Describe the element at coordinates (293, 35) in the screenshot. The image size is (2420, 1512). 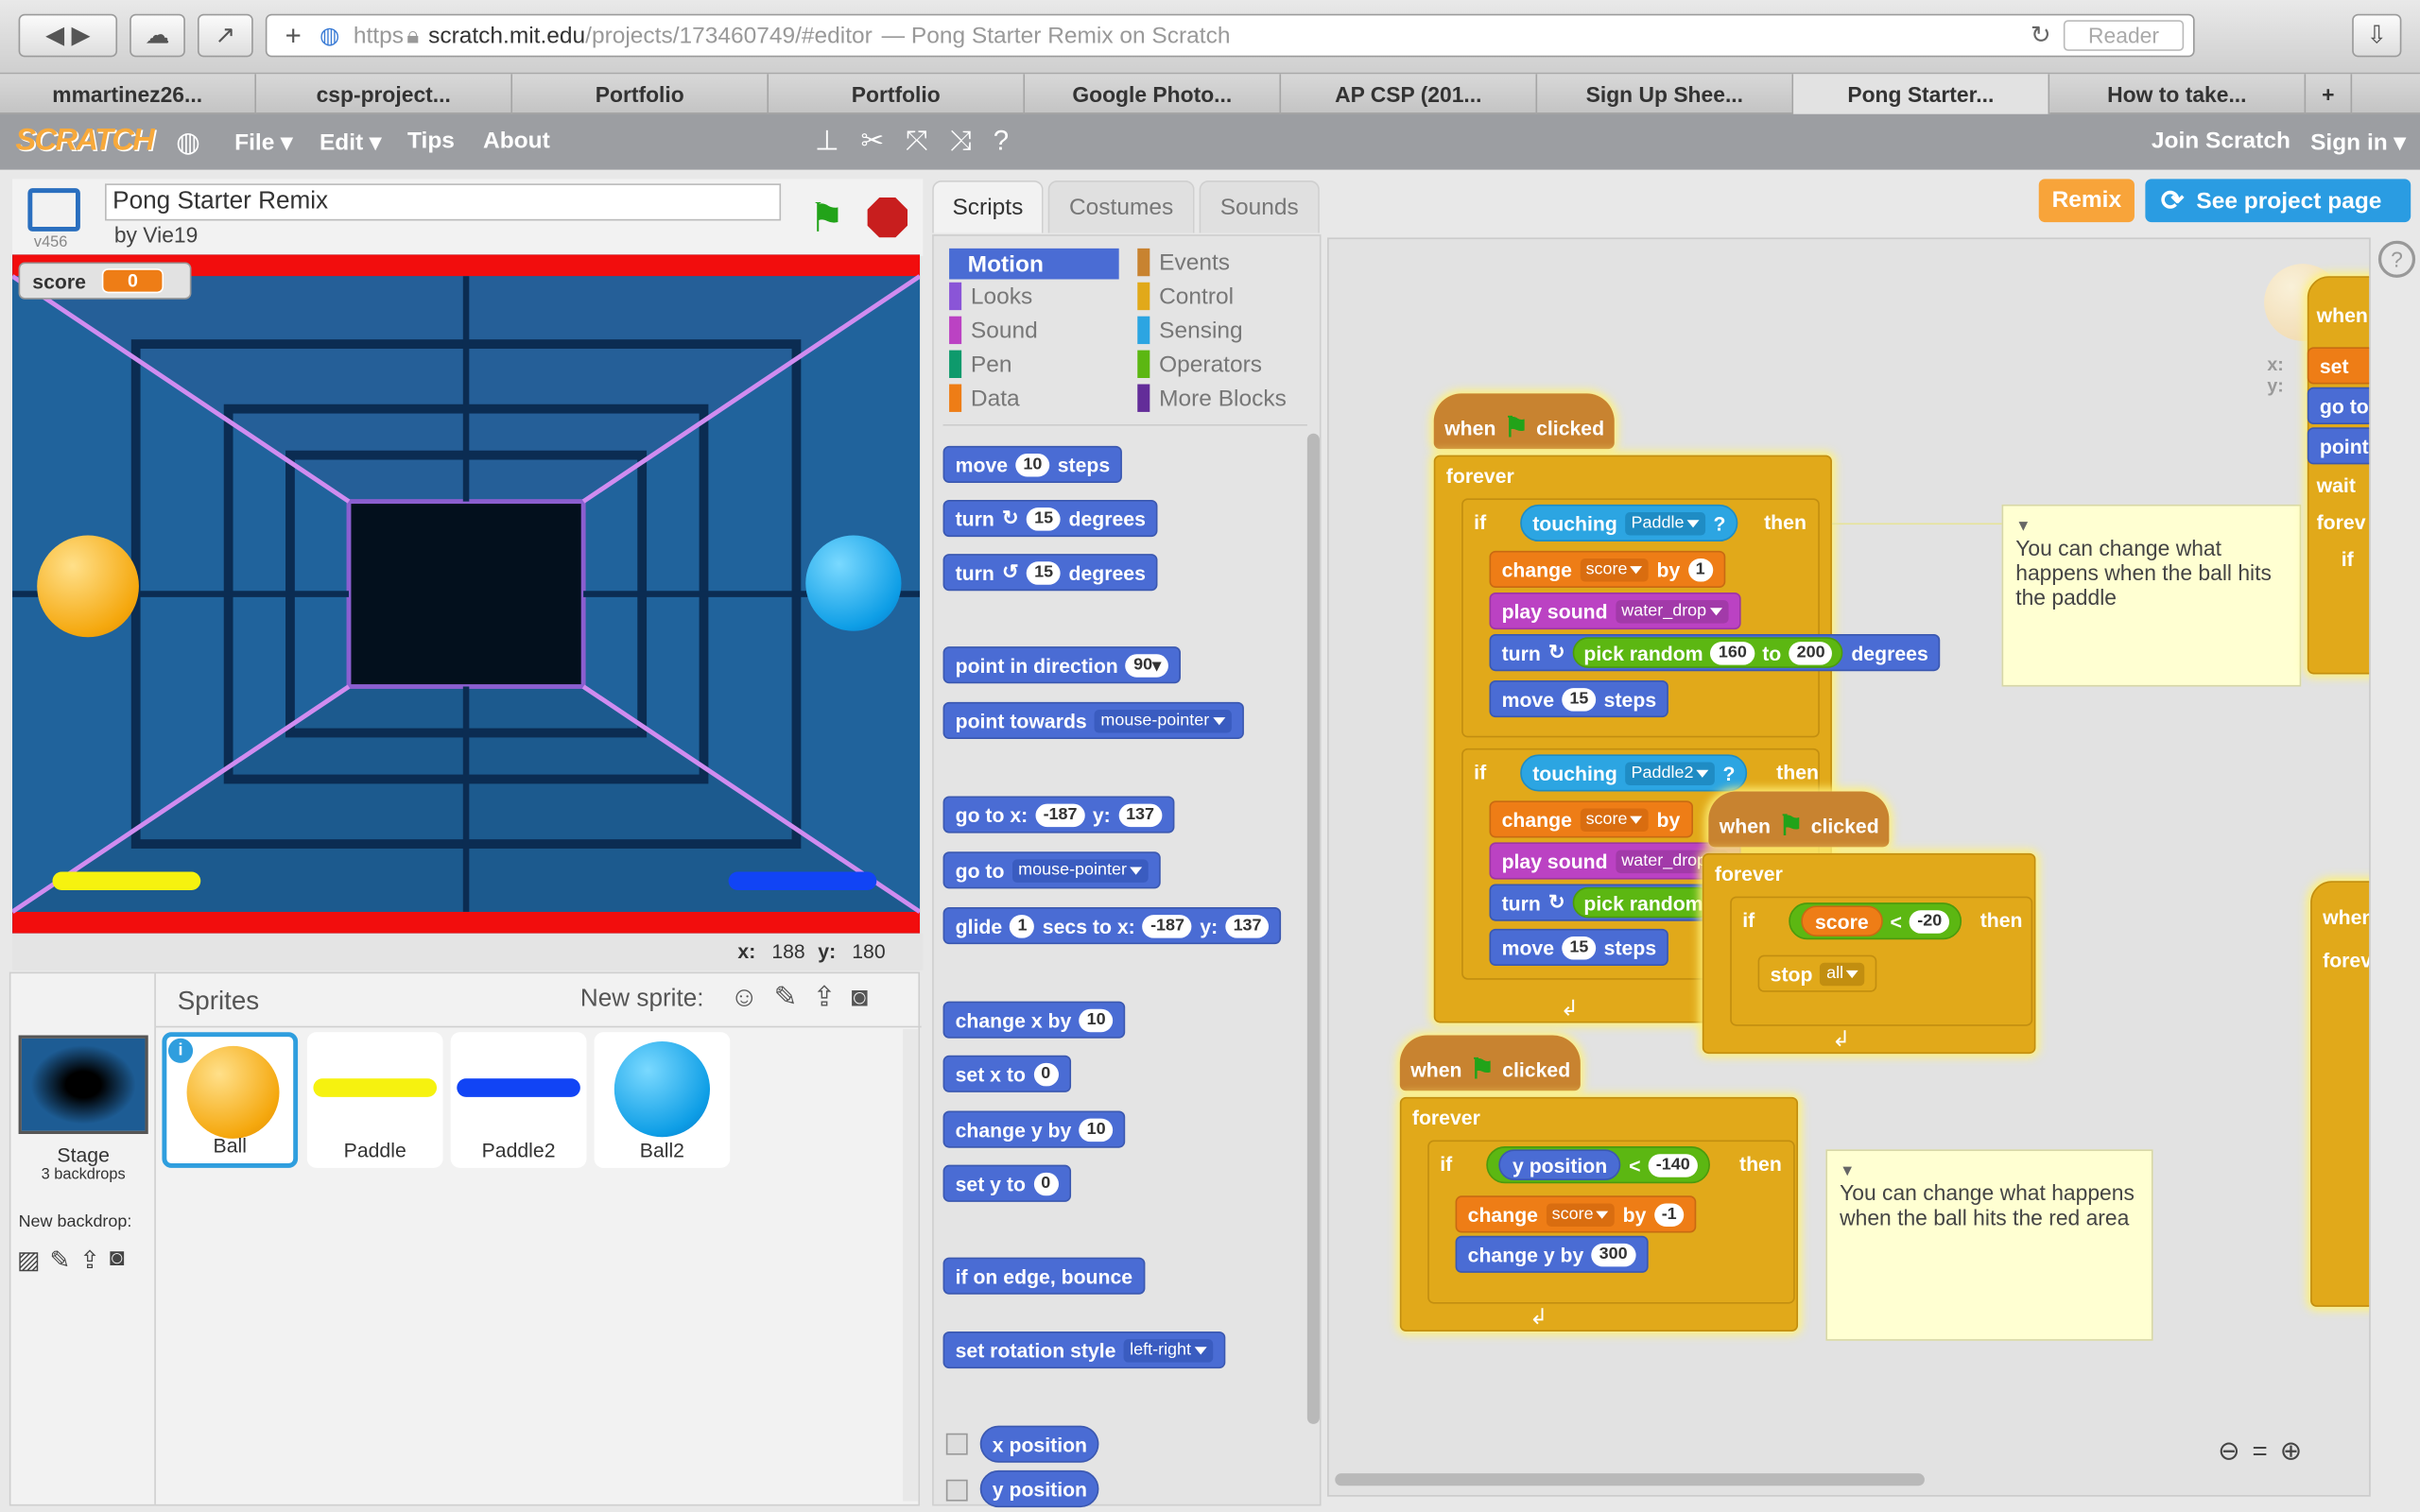
I see `add-tab-icon: +` at that location.